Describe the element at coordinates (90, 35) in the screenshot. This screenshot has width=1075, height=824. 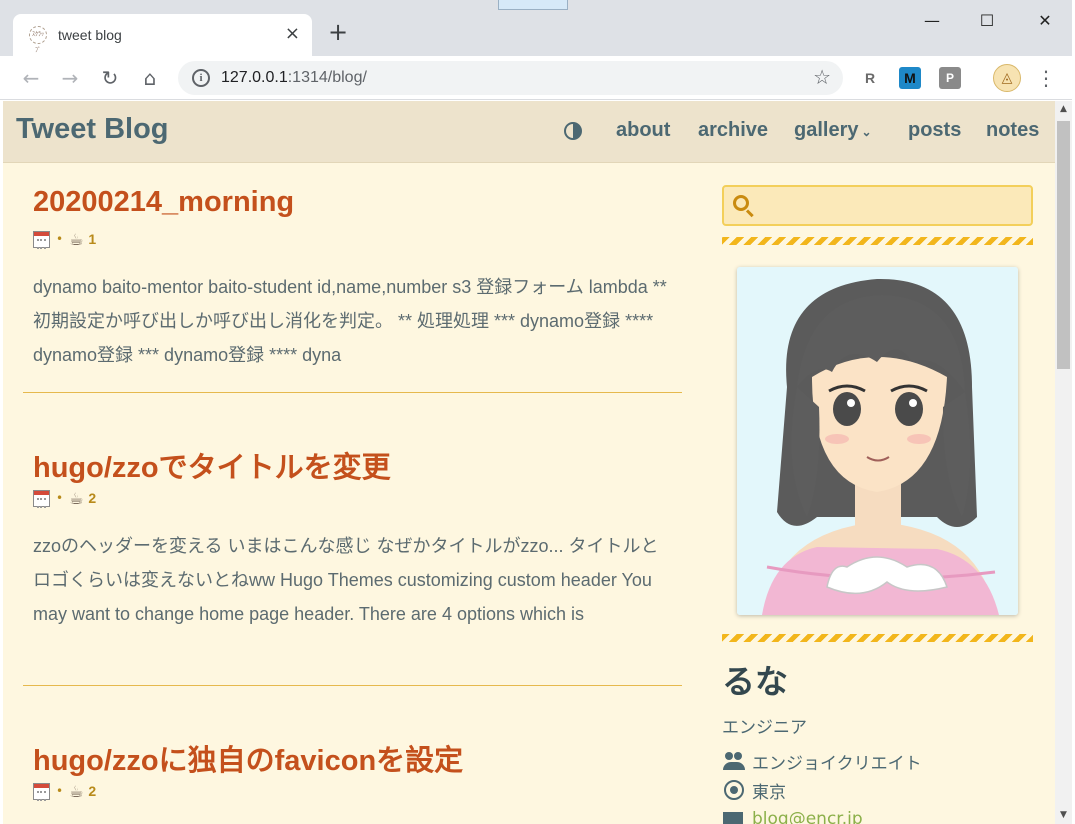
I see `tab-title: tweet blog` at that location.